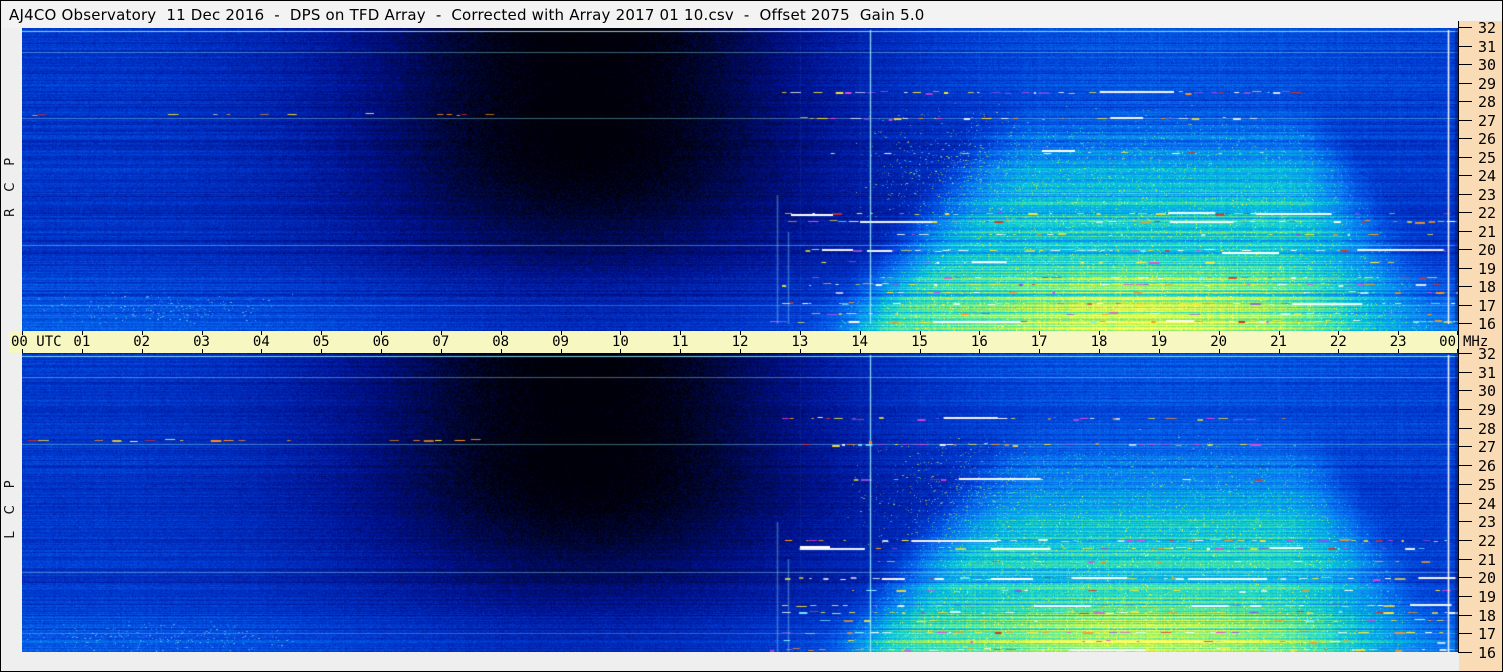  I want to click on hour-label: 04, so click(261, 342).